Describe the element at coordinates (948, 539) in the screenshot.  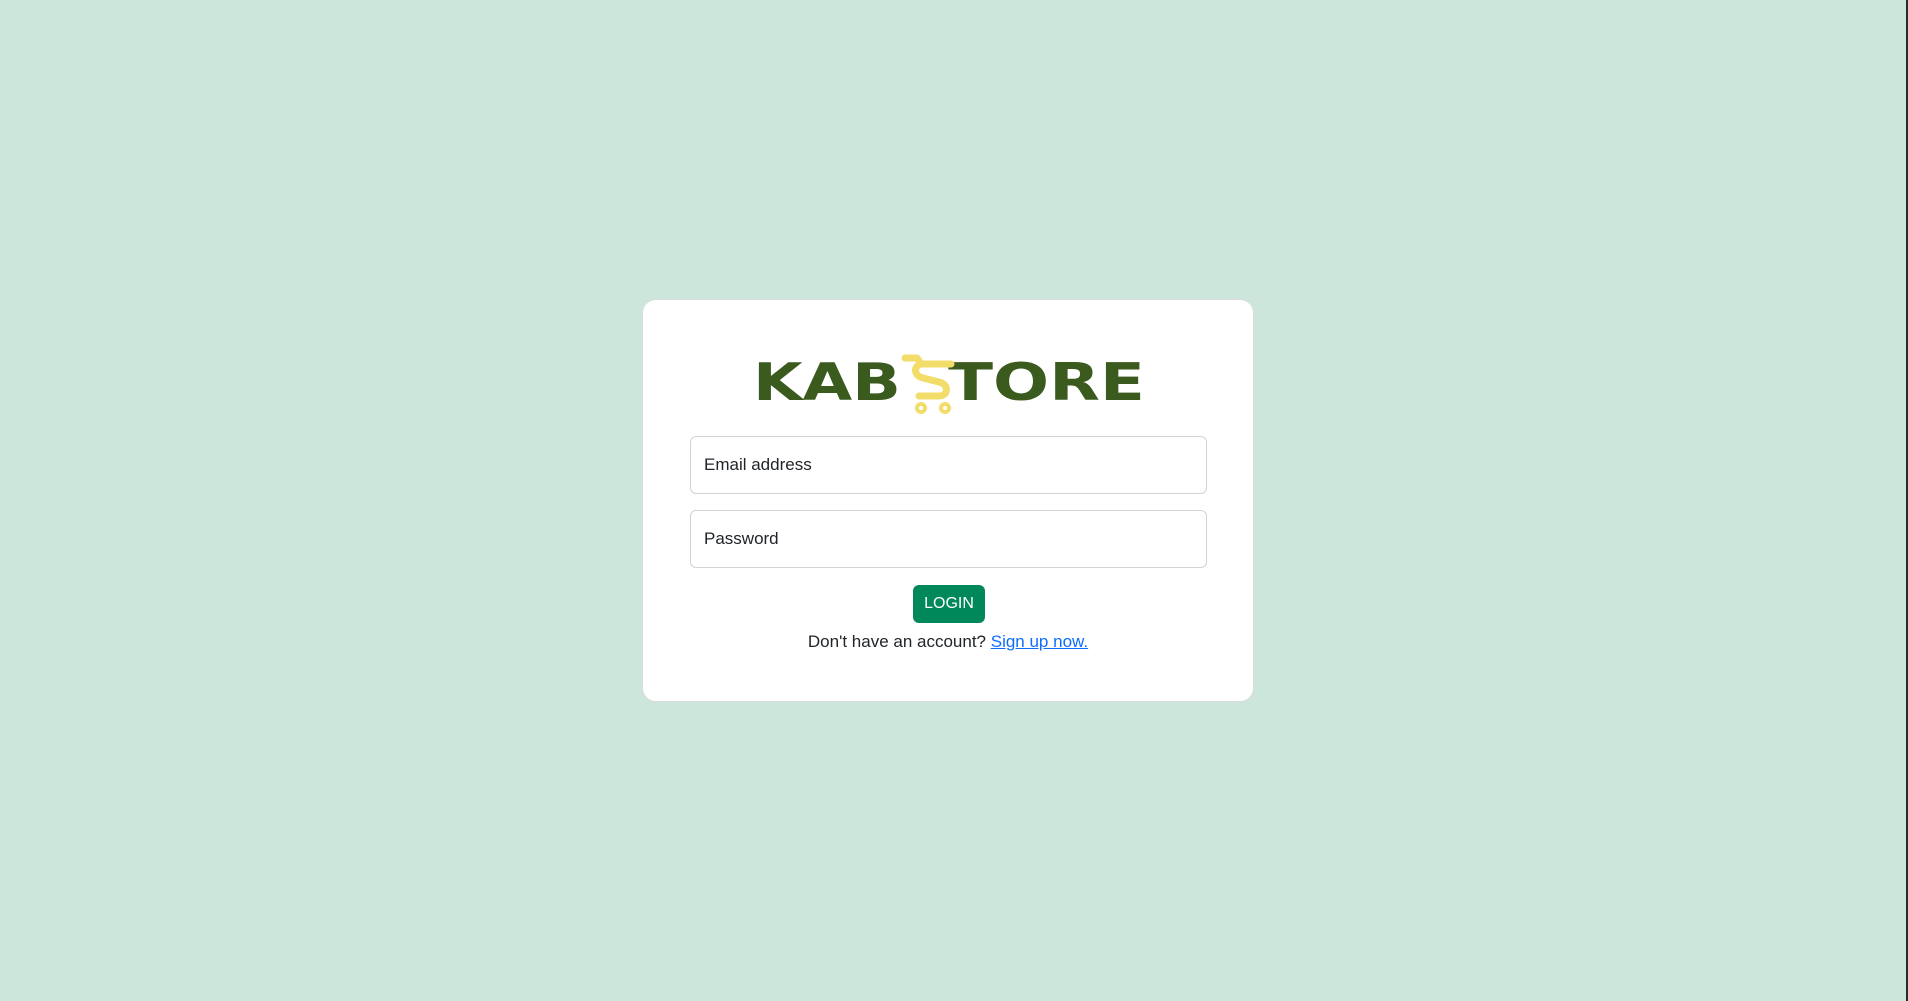
I see `password-field` at that location.